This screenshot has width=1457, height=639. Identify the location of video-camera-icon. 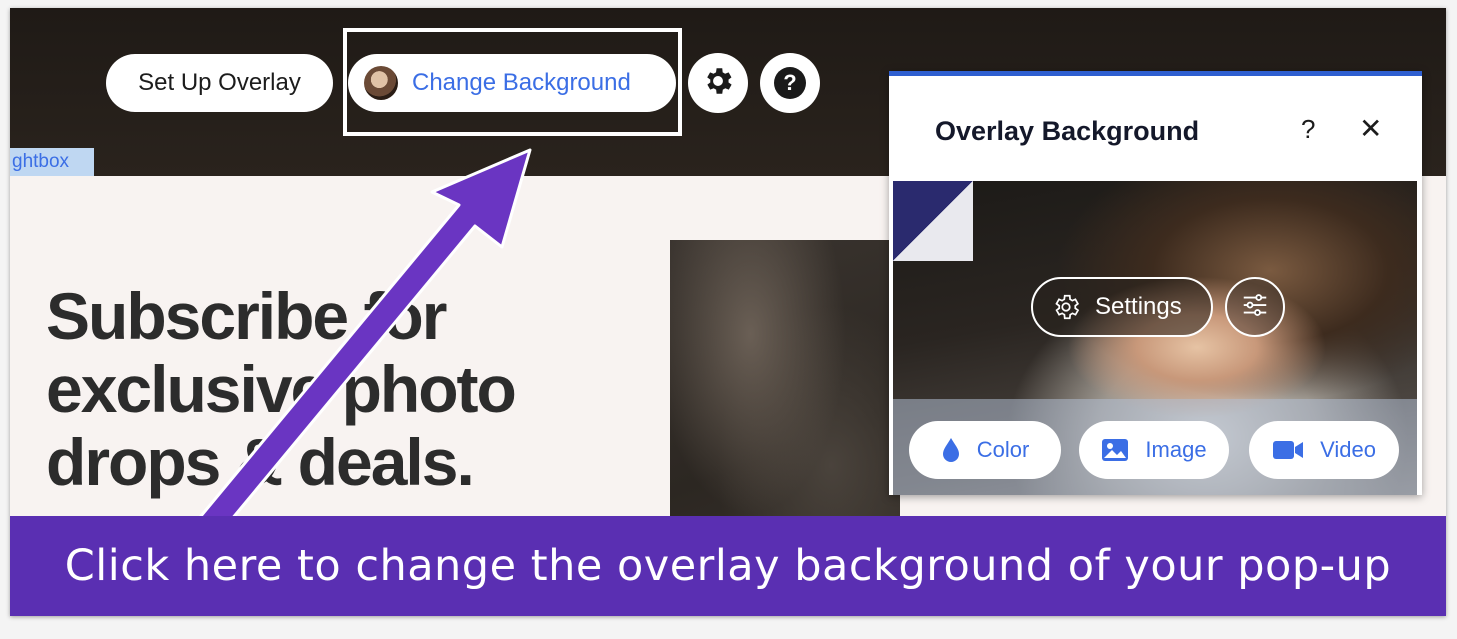
(1288, 450).